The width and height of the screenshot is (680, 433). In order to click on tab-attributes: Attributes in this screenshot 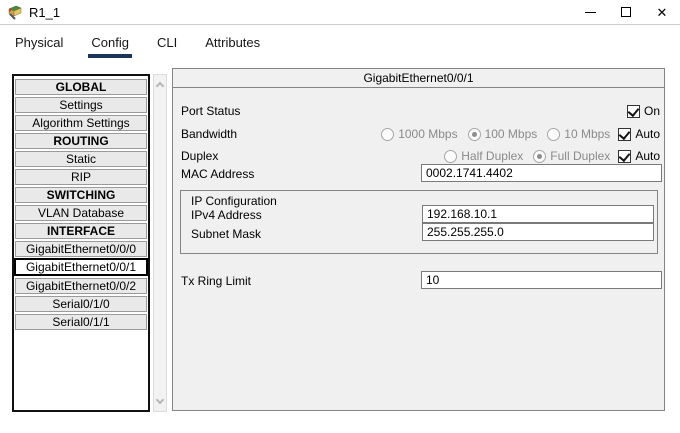, I will do `click(232, 46)`.